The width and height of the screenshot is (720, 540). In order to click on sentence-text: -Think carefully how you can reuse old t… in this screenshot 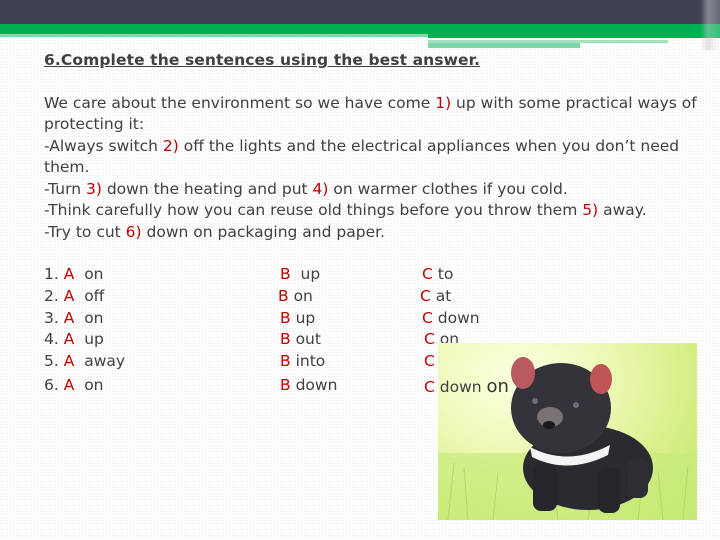, I will do `click(313, 210)`.